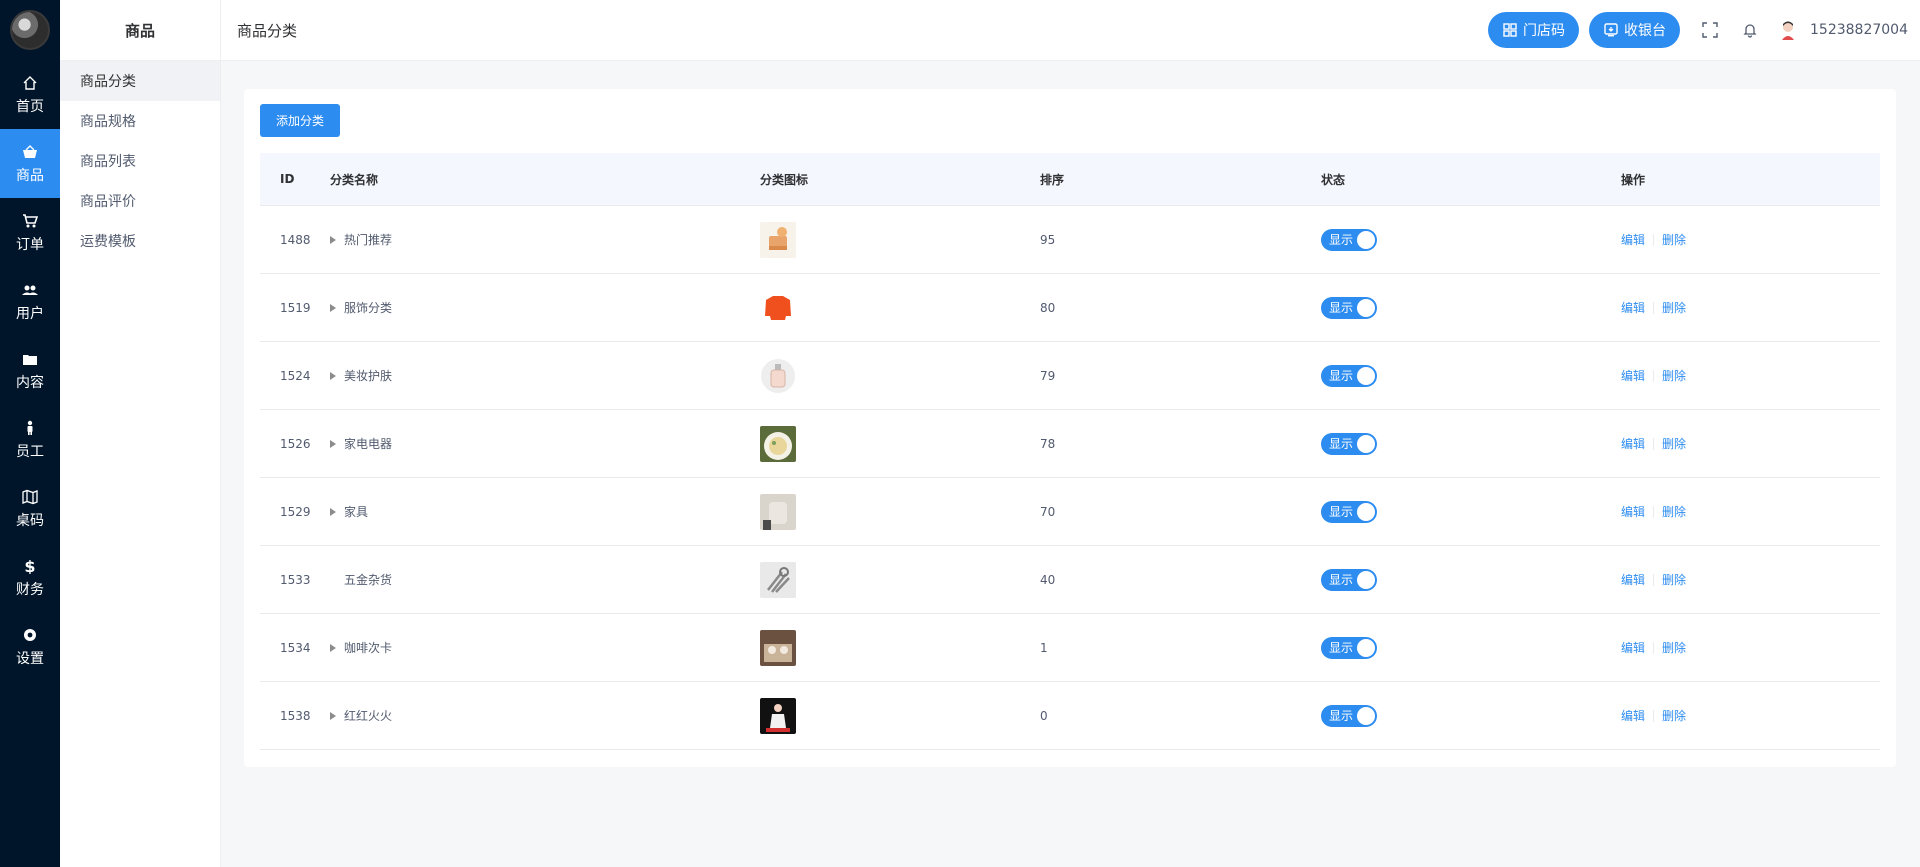 The image size is (1920, 867). Describe the element at coordinates (1842, 30) in the screenshot. I see `user-menu: 15238827004` at that location.